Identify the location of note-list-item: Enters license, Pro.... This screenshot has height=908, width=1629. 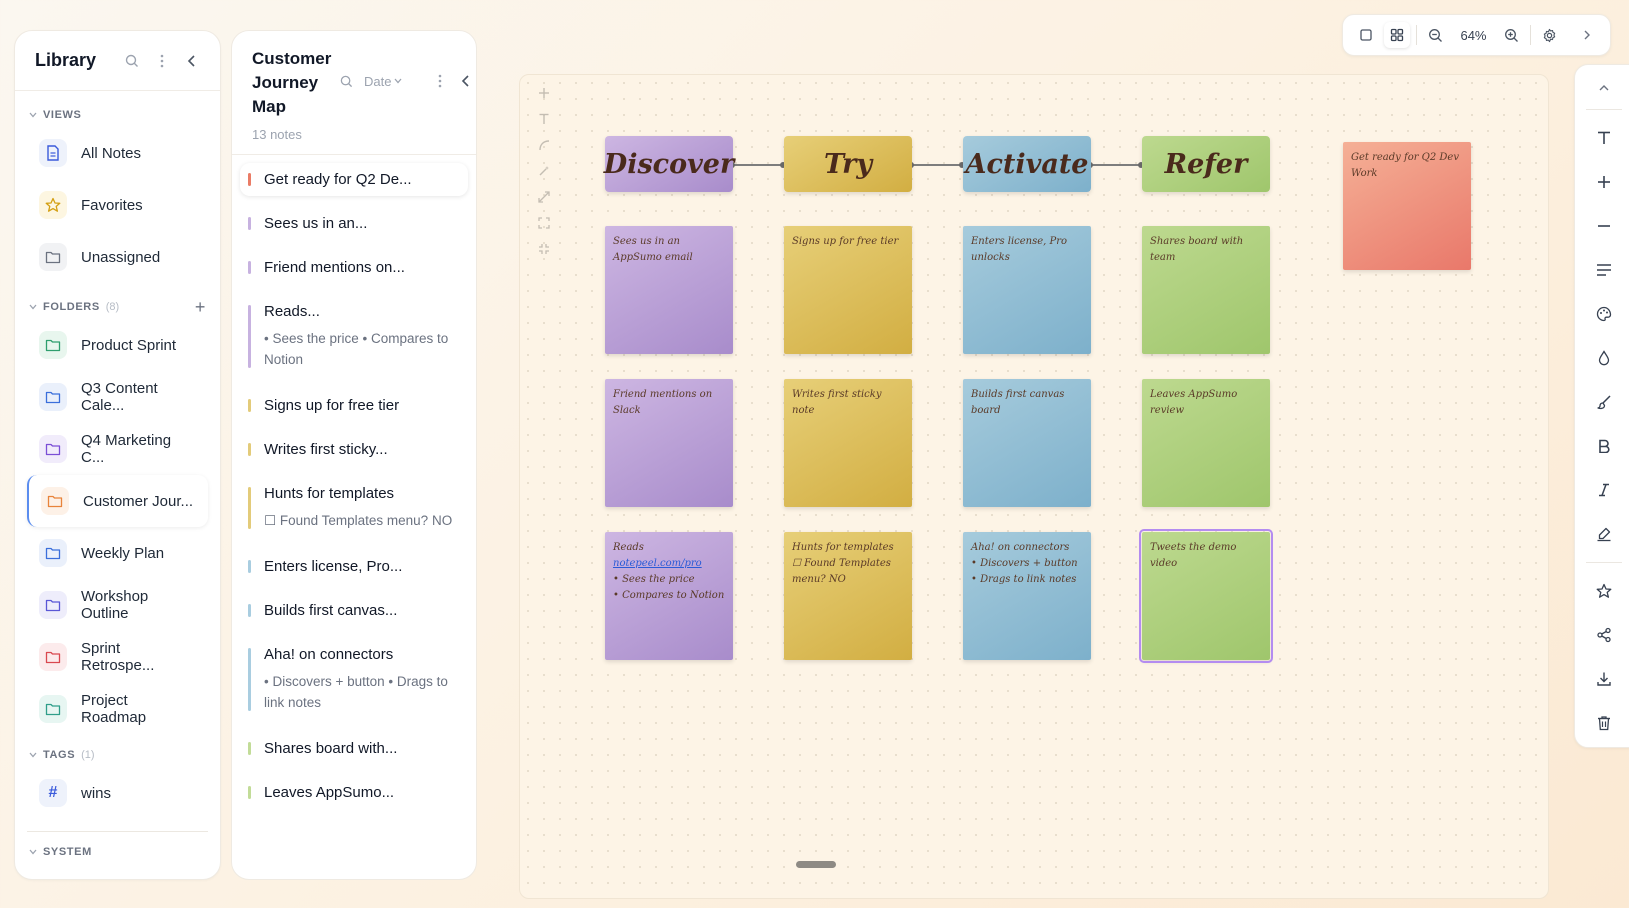
(354, 566).